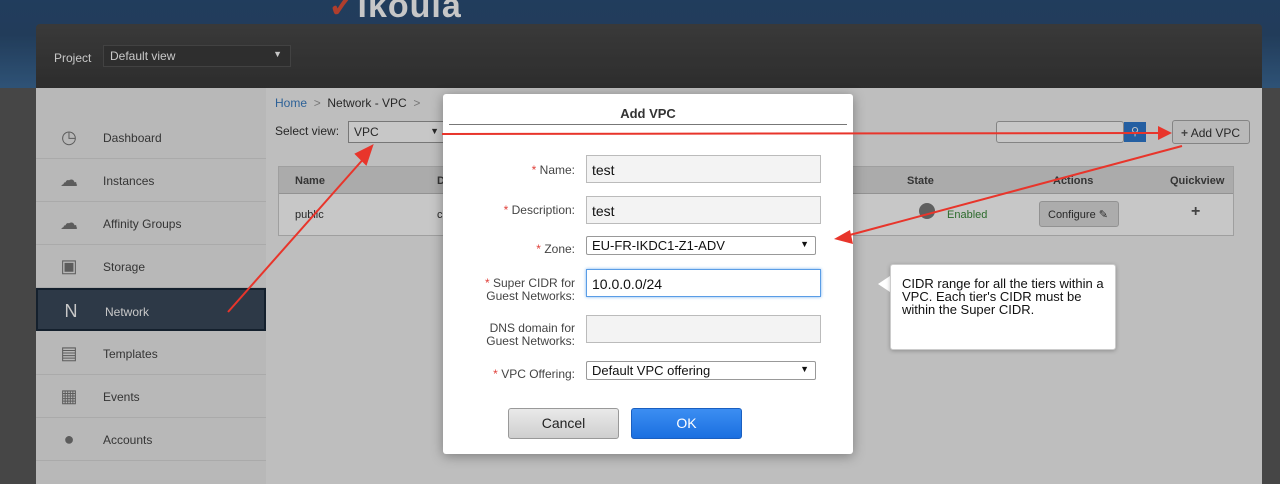  Describe the element at coordinates (553, 170) in the screenshot. I see `name-label: * Name:` at that location.